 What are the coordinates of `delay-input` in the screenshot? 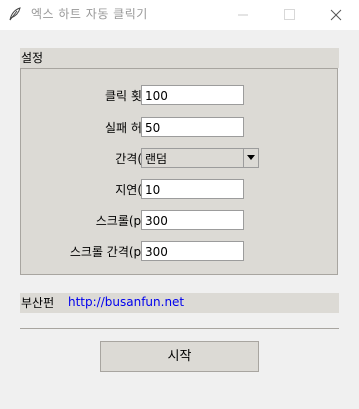 It's located at (192, 189).